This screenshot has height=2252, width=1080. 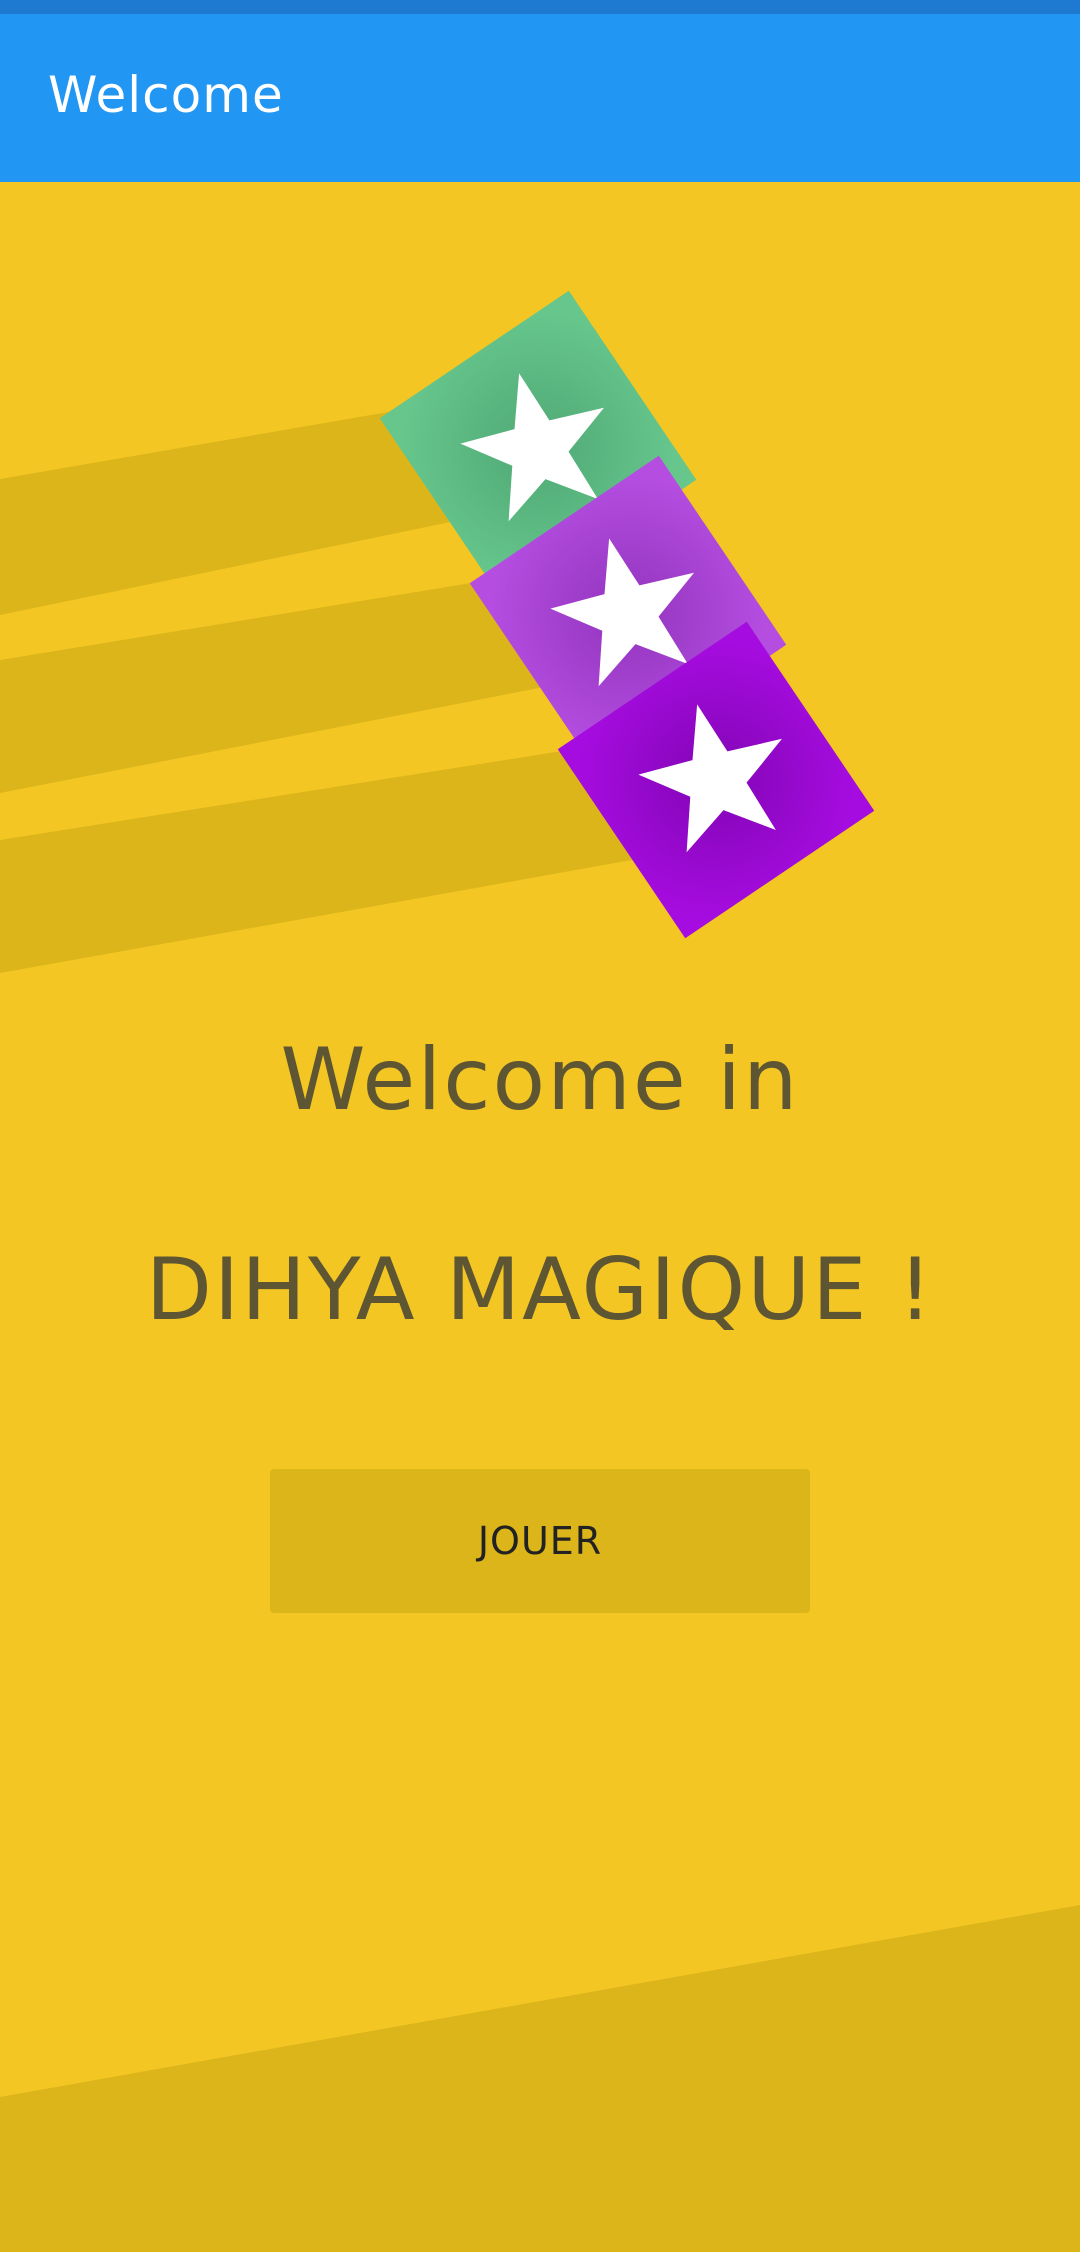 I want to click on game-title: DIHYA MAGIQUE !, so click(x=540, y=1290).